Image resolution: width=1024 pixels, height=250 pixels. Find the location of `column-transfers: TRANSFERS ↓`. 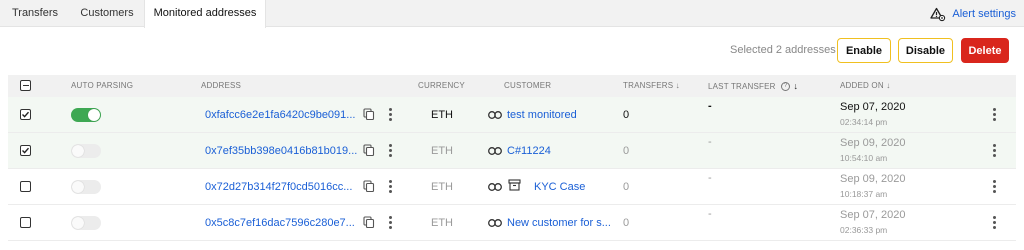

column-transfers: TRANSFERS ↓ is located at coordinates (651, 86).